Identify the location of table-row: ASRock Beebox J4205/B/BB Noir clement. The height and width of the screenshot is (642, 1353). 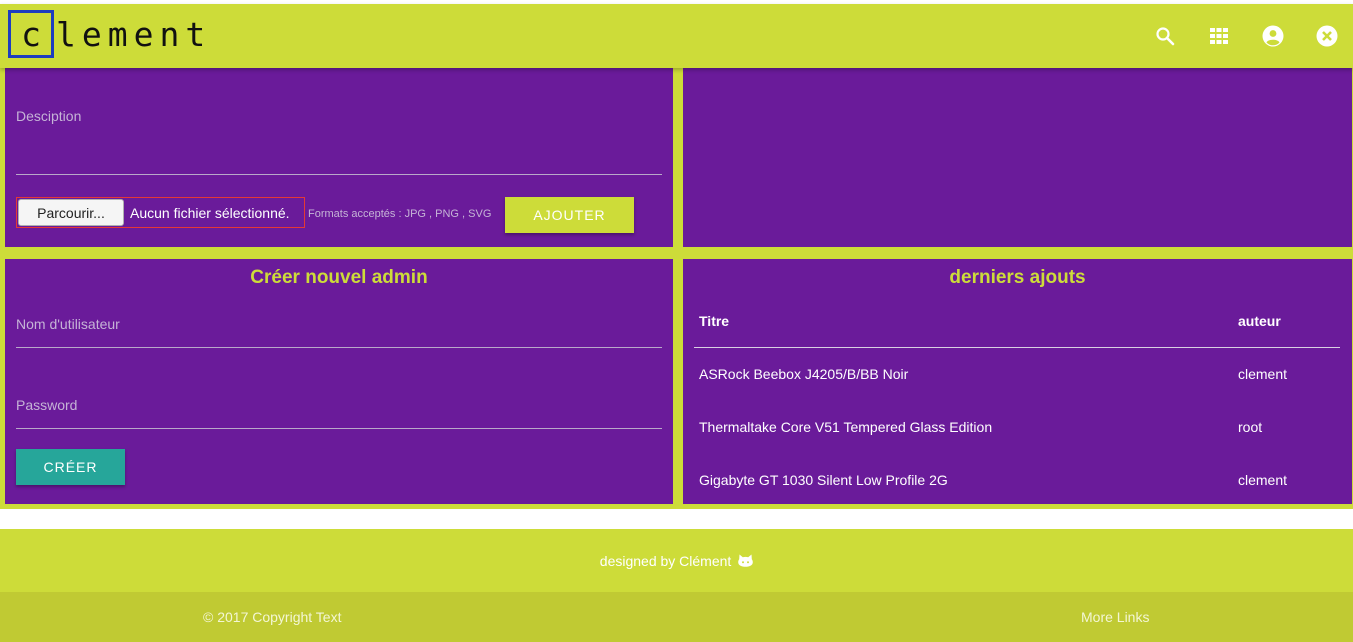
(1017, 374).